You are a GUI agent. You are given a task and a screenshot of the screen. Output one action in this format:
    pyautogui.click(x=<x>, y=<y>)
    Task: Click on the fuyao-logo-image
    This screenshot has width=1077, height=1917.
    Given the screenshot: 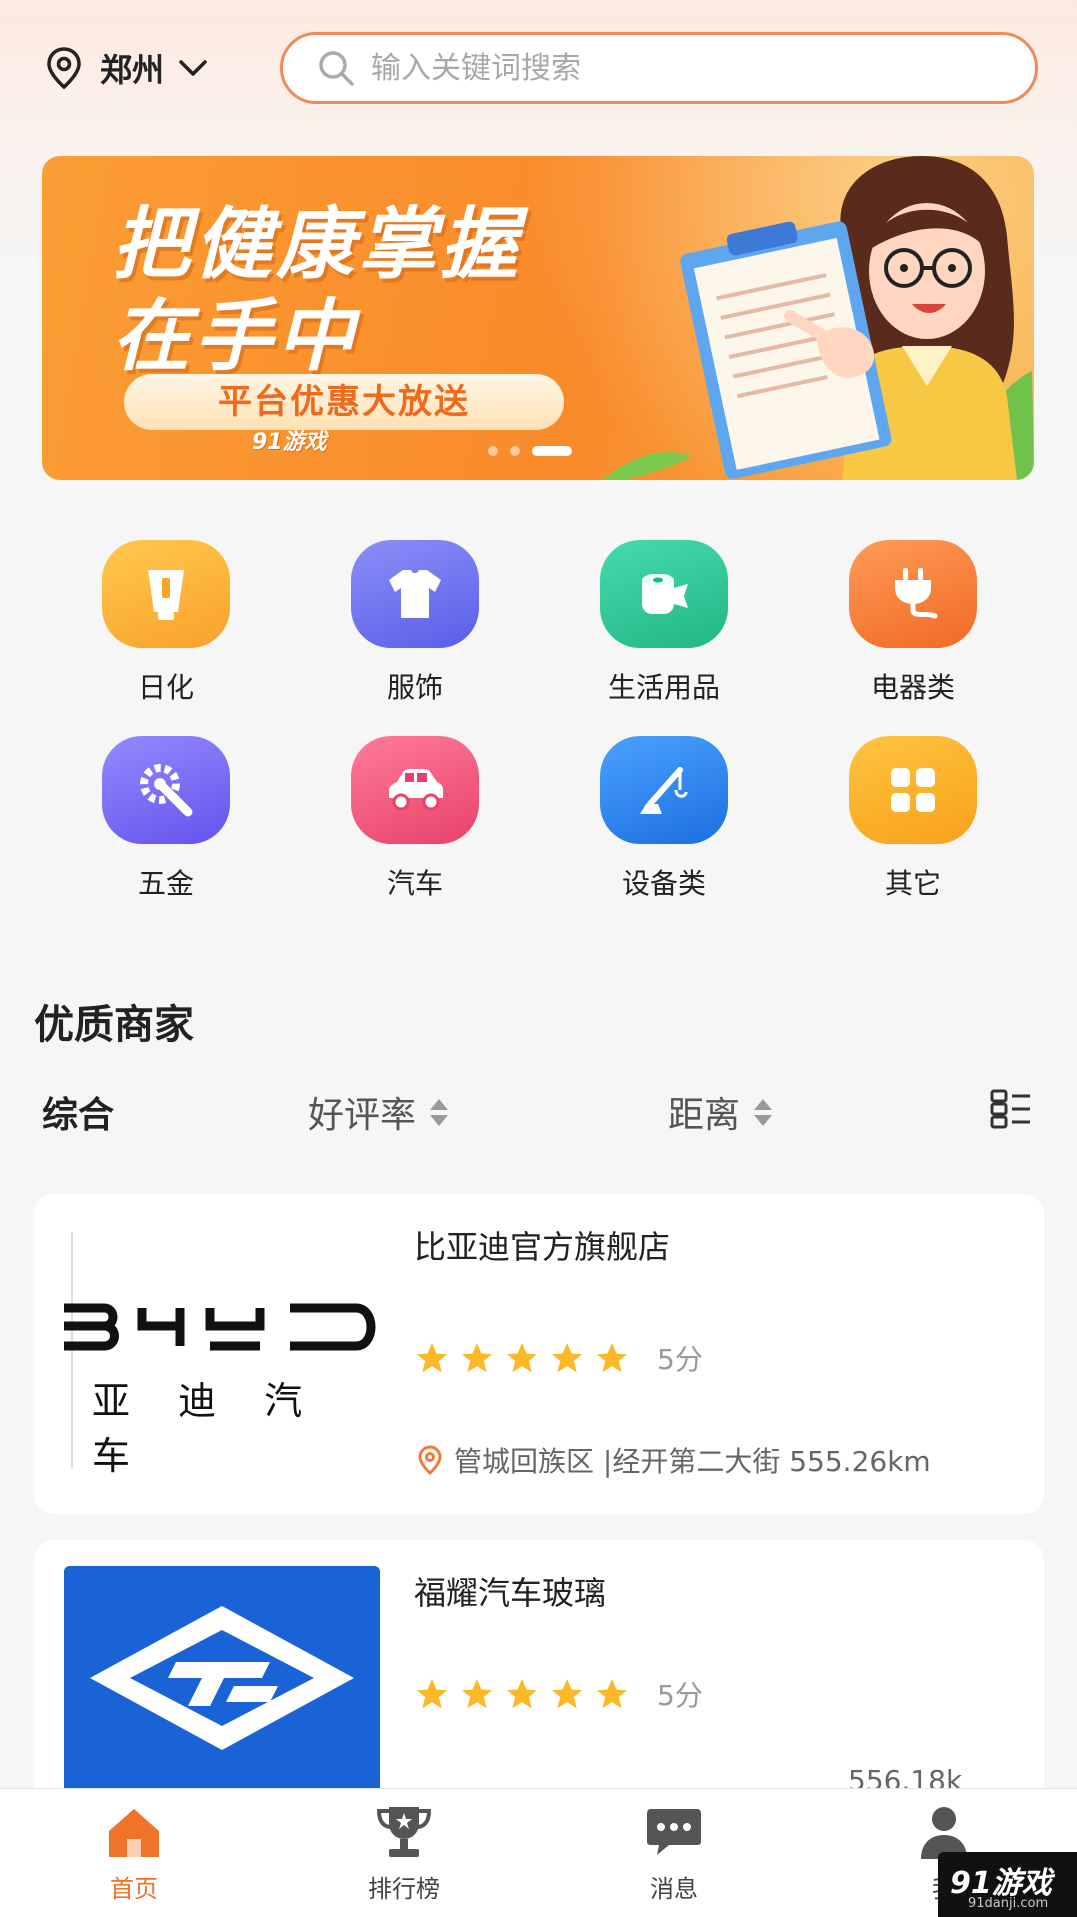 What is the action you would take?
    pyautogui.click(x=222, y=1694)
    